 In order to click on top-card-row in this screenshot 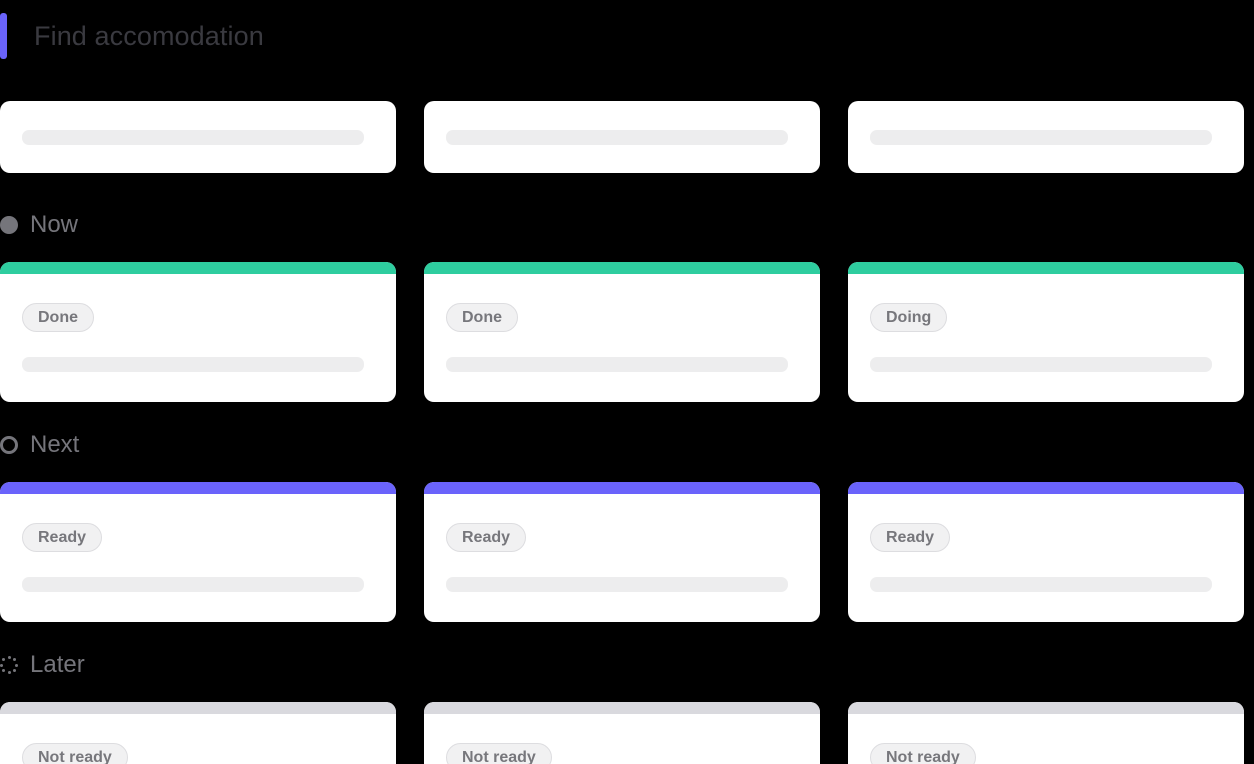, I will do `click(627, 137)`.